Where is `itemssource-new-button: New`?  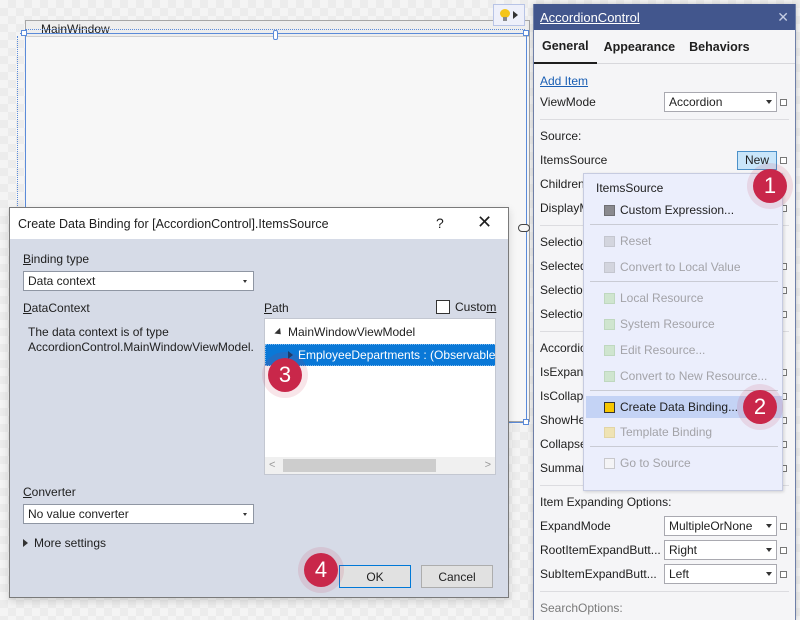
itemssource-new-button: New is located at coordinates (757, 160).